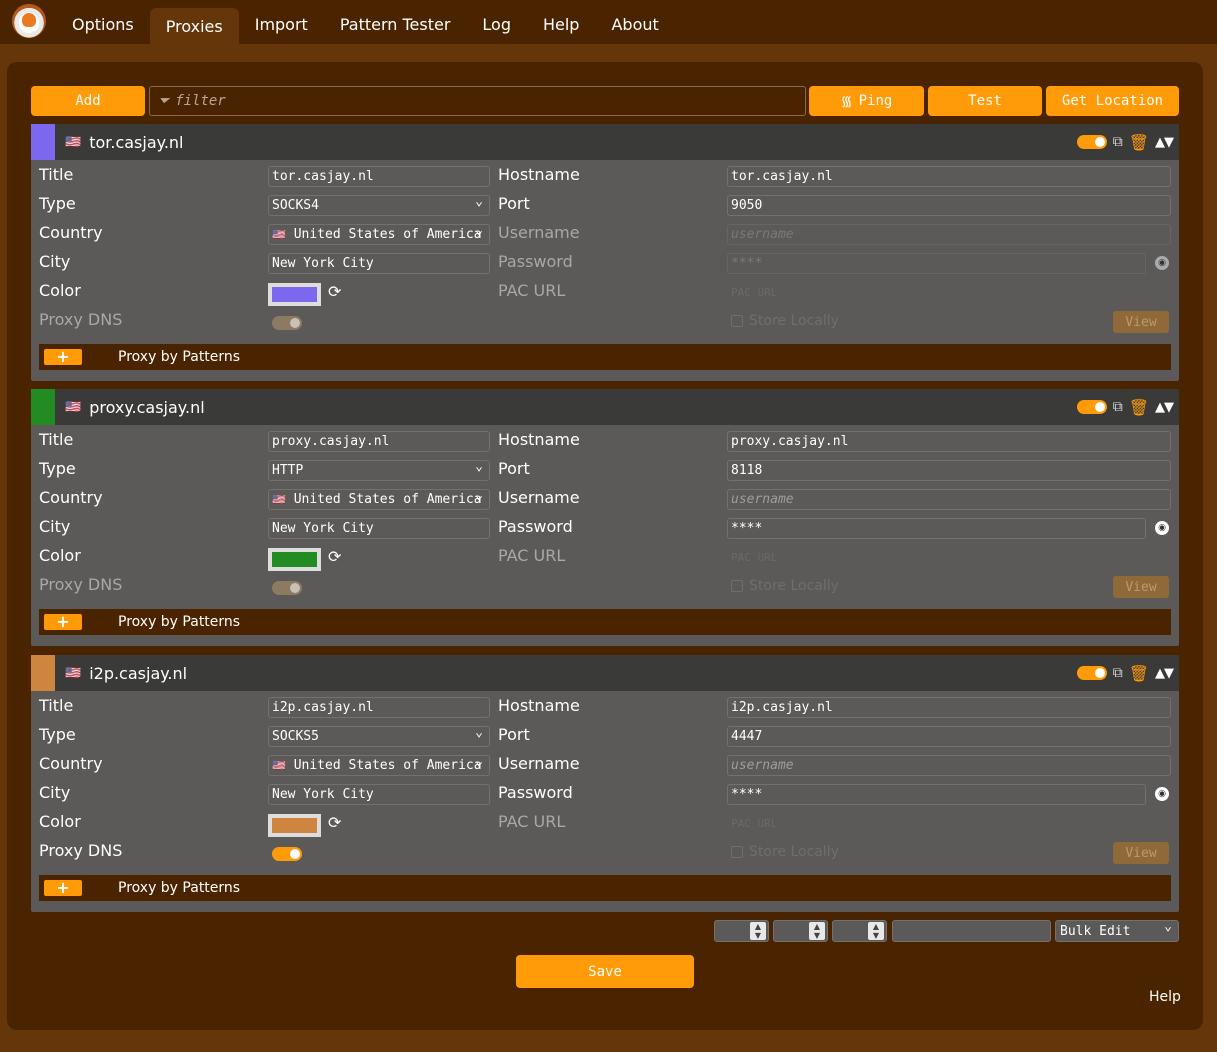 This screenshot has height=1052, width=1217. Describe the element at coordinates (194, 26) in the screenshot. I see `tab-proxies: Proxies` at that location.